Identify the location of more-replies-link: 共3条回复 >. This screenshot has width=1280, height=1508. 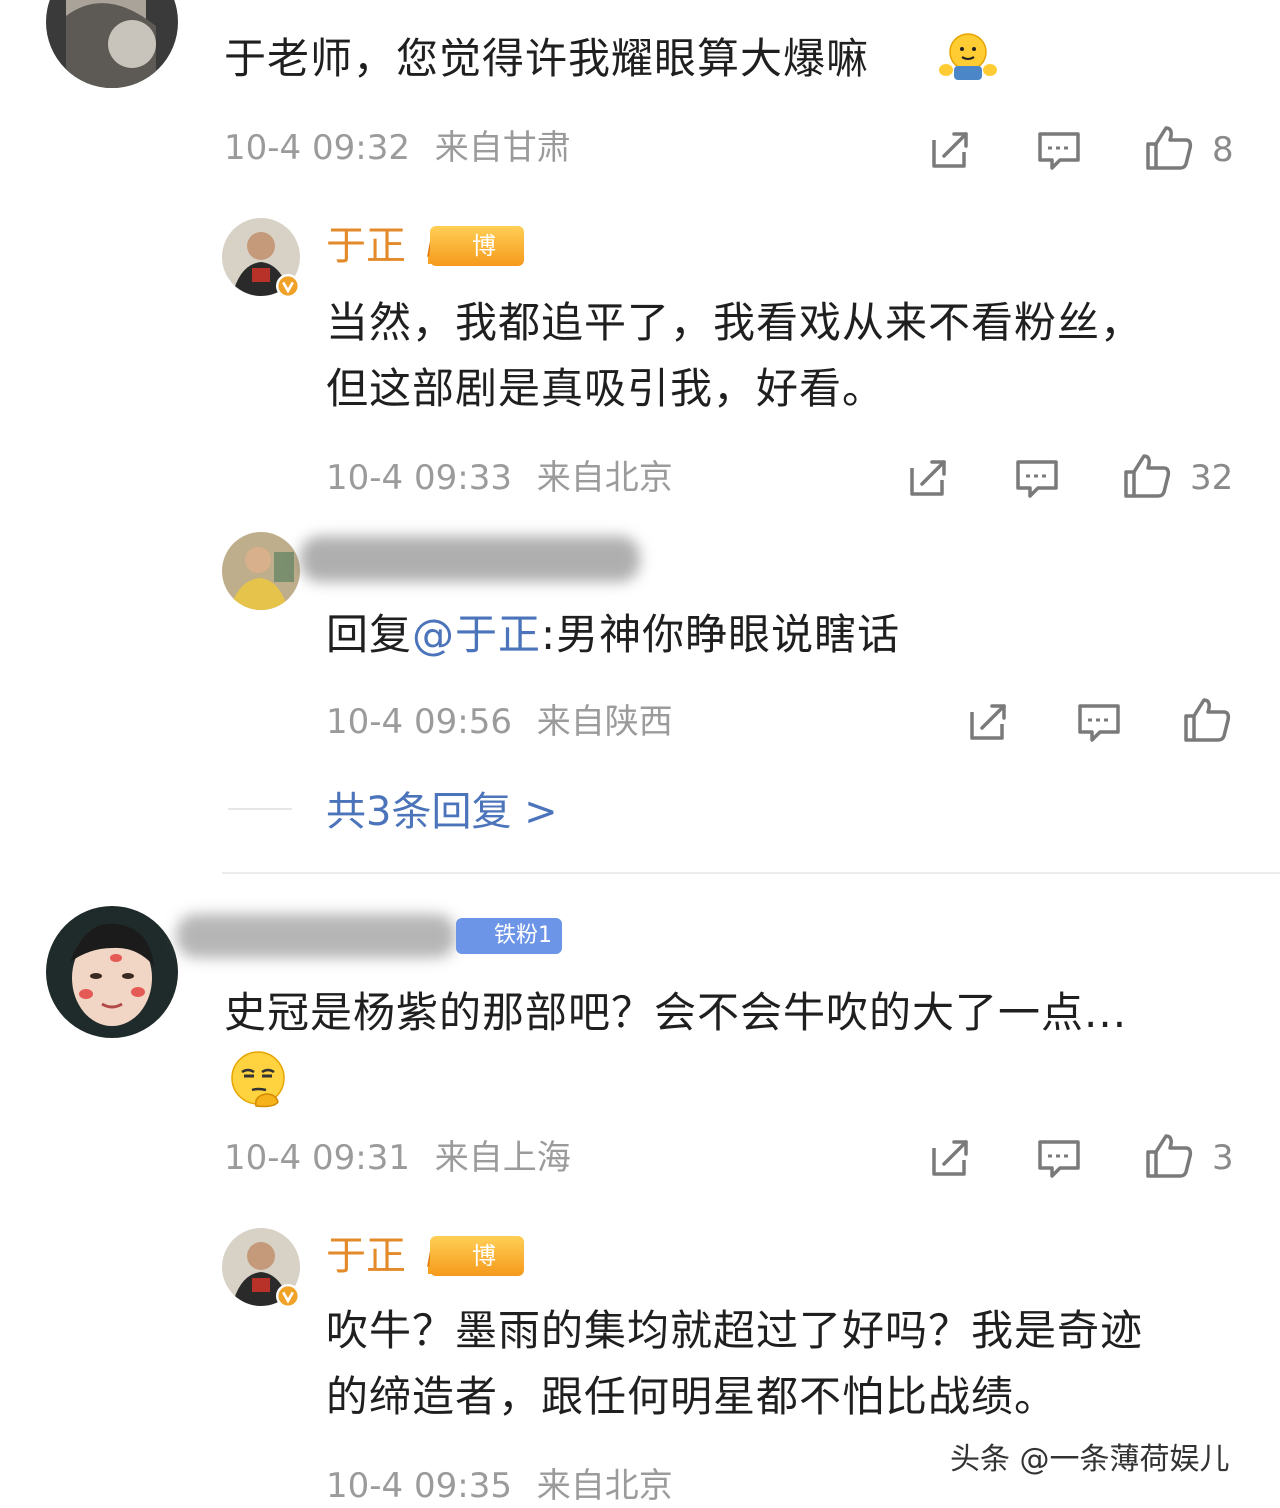
(442, 812).